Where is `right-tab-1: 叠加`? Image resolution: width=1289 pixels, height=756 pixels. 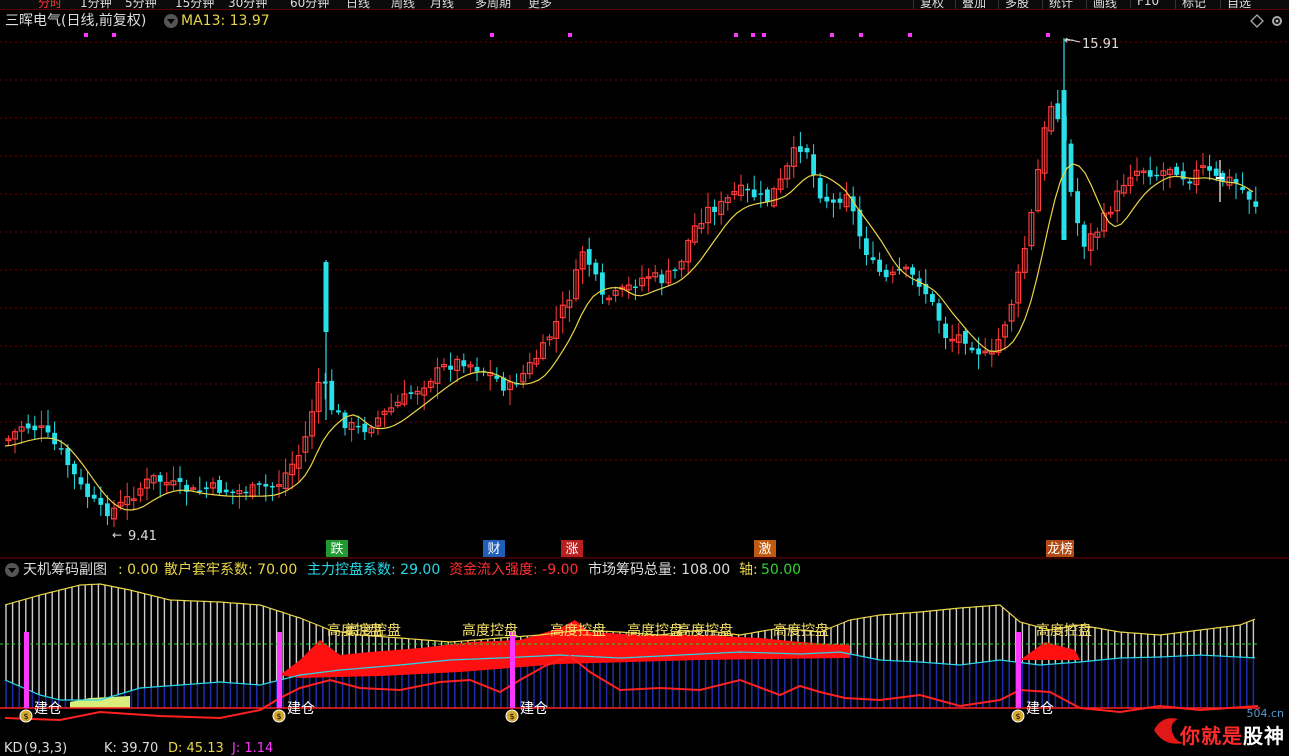 right-tab-1: 叠加 is located at coordinates (970, 4).